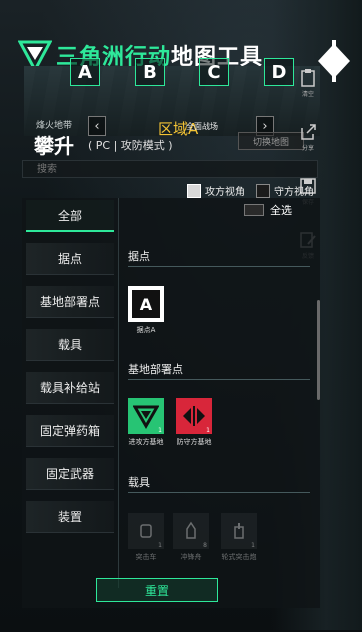 The width and height of the screenshot is (362, 632). What do you see at coordinates (308, 132) in the screenshot?
I see `share-icon` at bounding box center [308, 132].